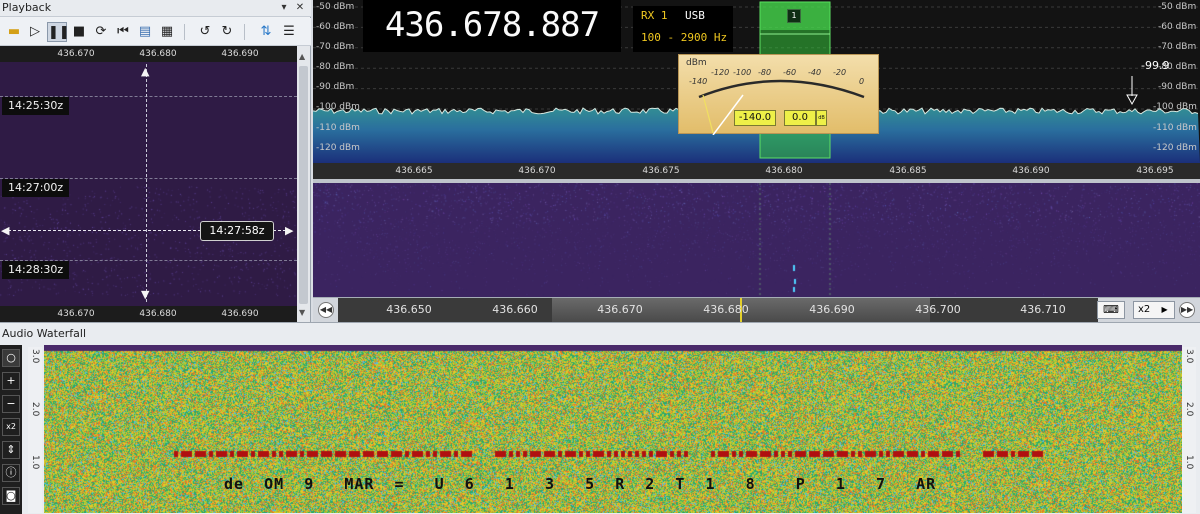  What do you see at coordinates (1189, 356) in the screenshot?
I see `audio-scale-tick: 3.0` at bounding box center [1189, 356].